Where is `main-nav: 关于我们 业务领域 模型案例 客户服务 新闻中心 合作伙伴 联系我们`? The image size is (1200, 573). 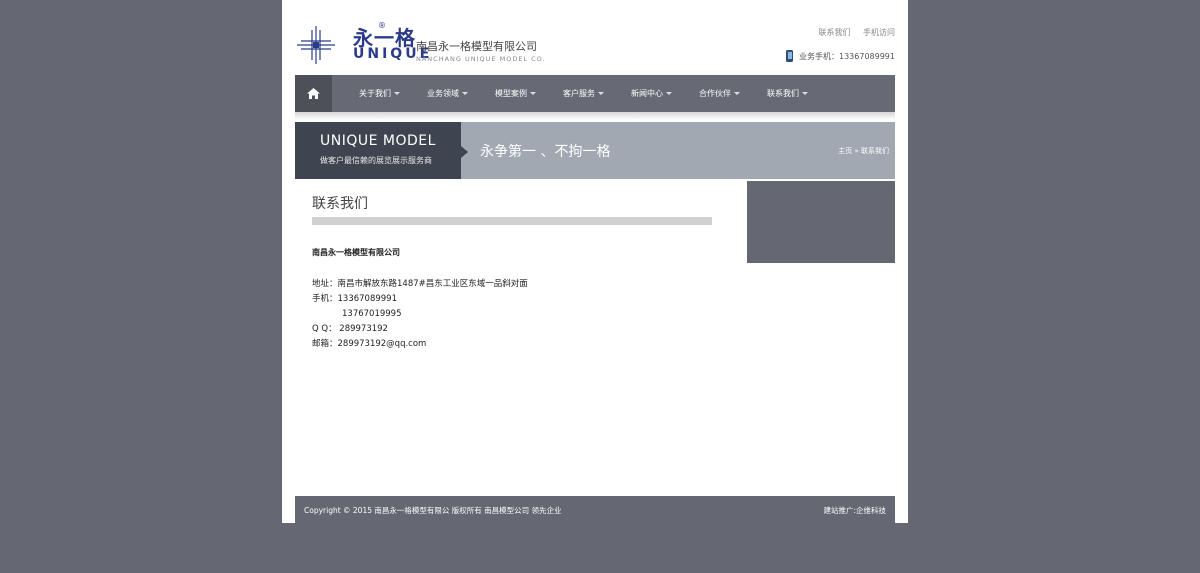 main-nav: 关于我们 业务领域 模型案例 客户服务 新闻中心 合作伙伴 联系我们 is located at coordinates (595, 93).